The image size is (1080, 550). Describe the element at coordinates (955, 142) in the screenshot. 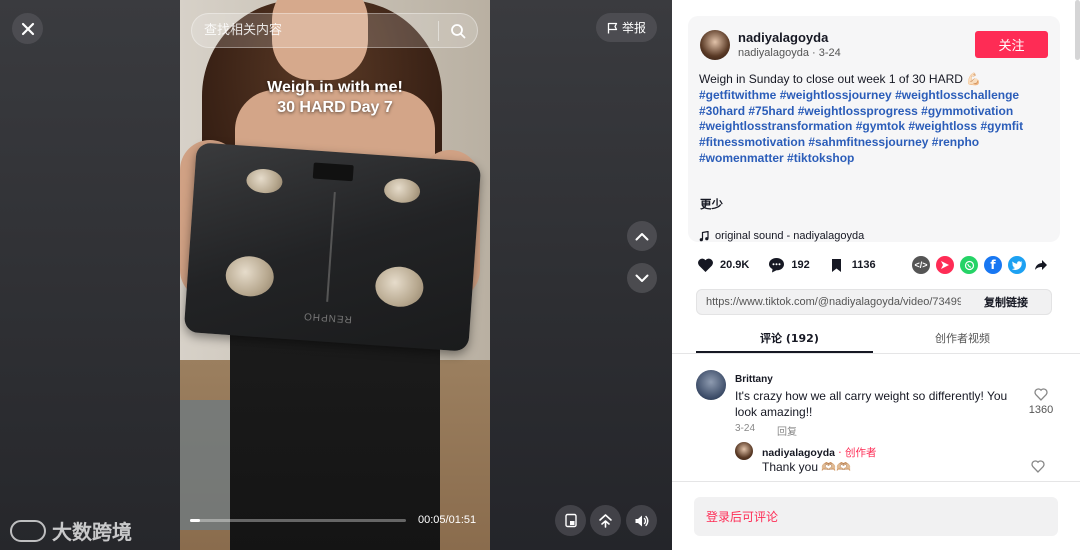

I see `hashtag-link: #renpho` at that location.